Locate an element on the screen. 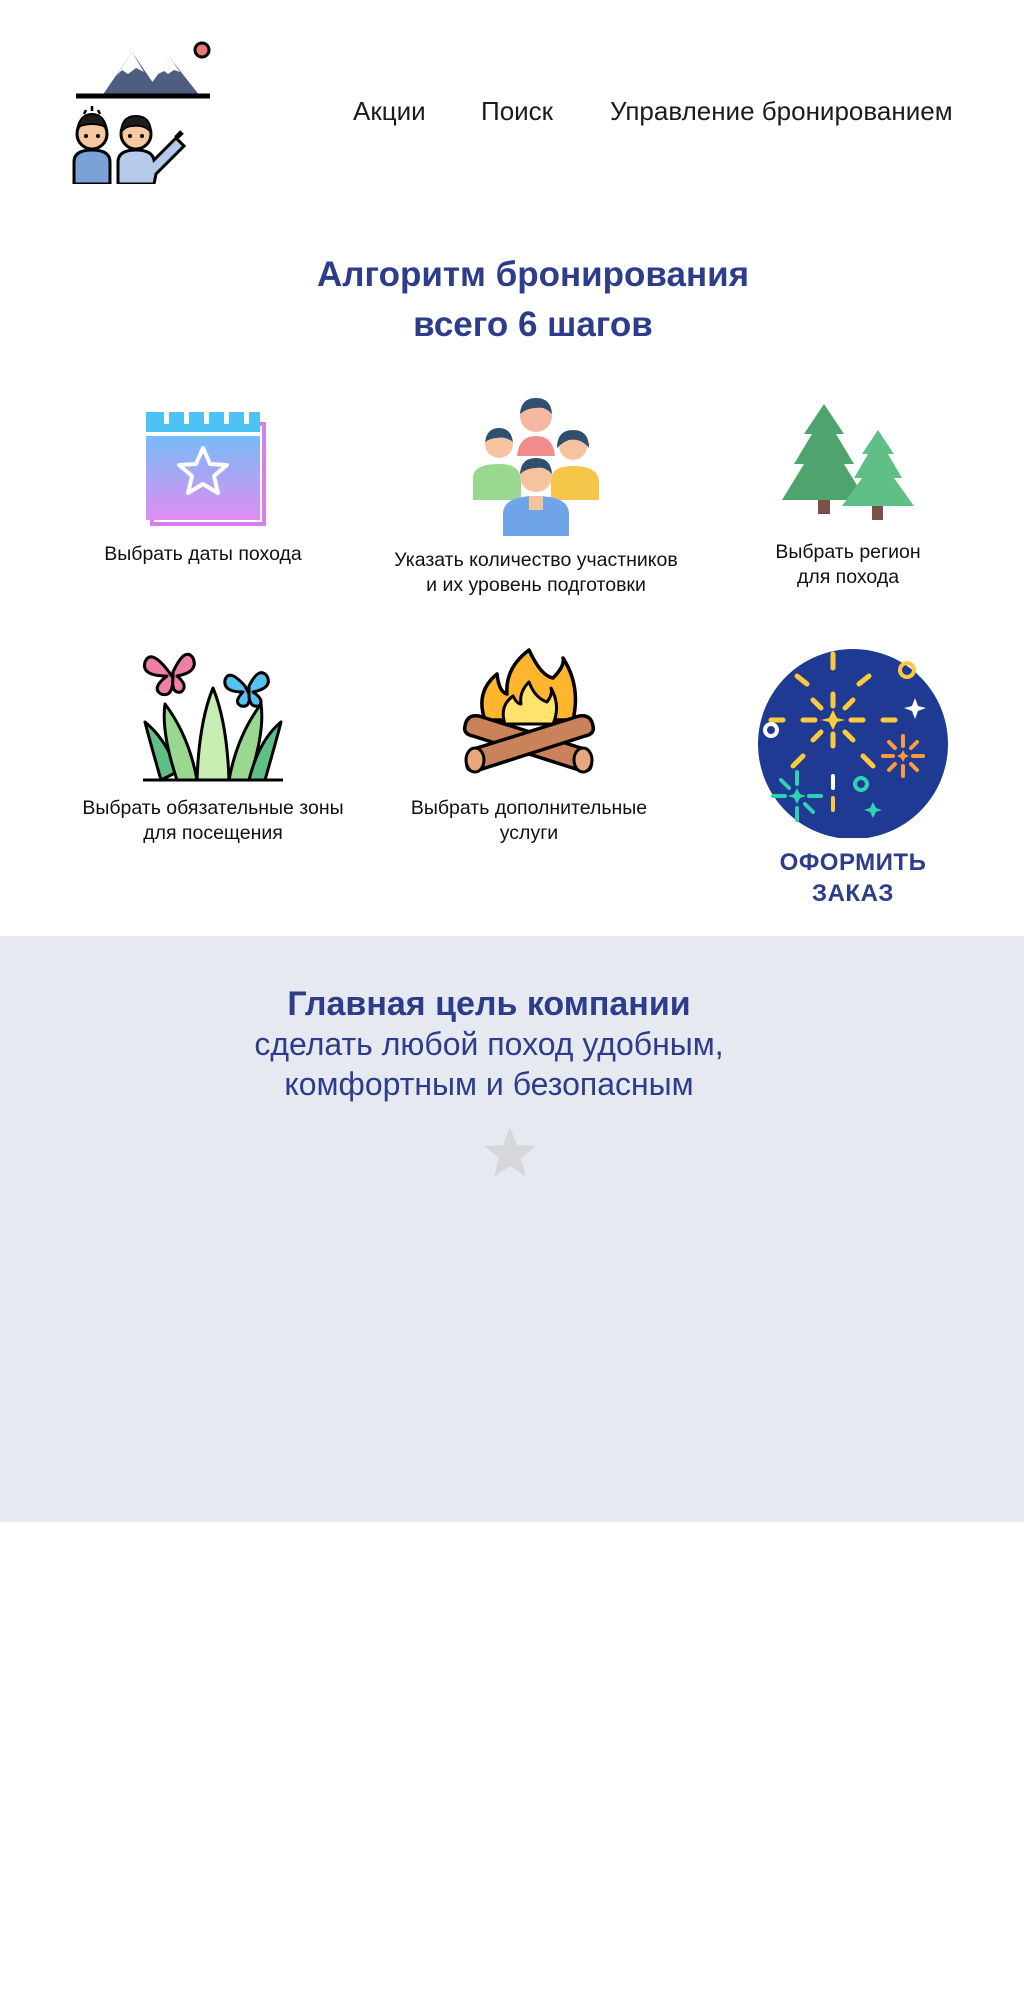 Image resolution: width=1024 pixels, height=2000 pixels. booking-title-line-2: всего 6 шагов is located at coordinates (533, 324).